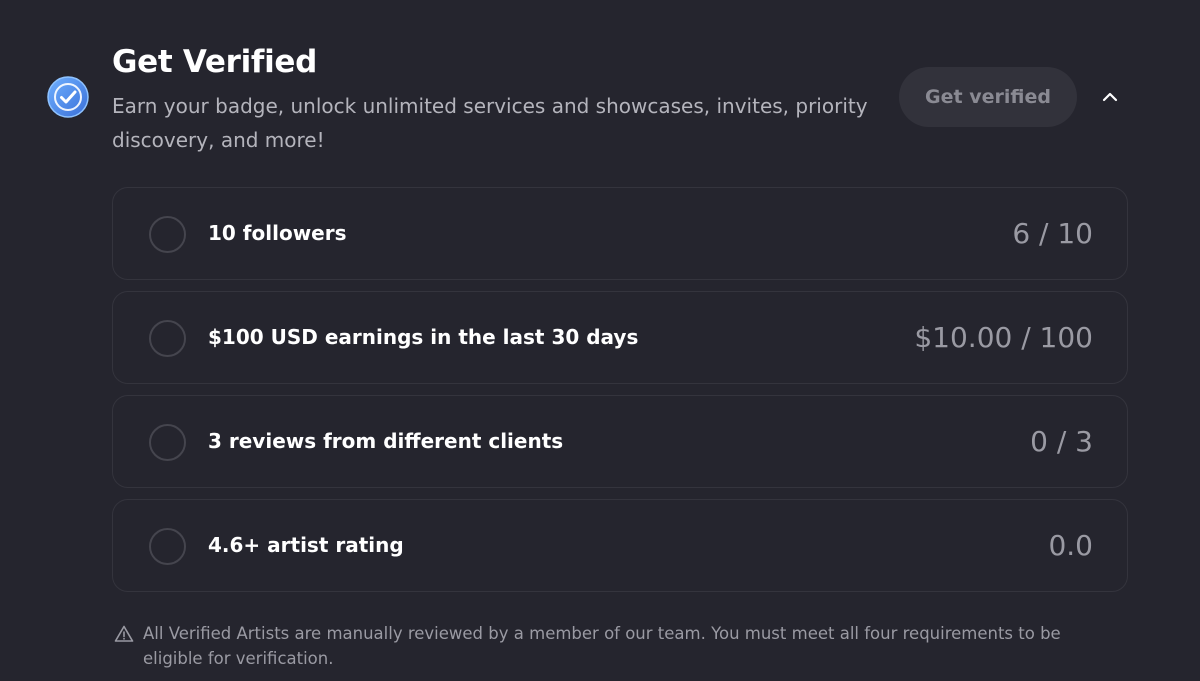  I want to click on requirement-item: 10 followers 6 / 10, so click(620, 233).